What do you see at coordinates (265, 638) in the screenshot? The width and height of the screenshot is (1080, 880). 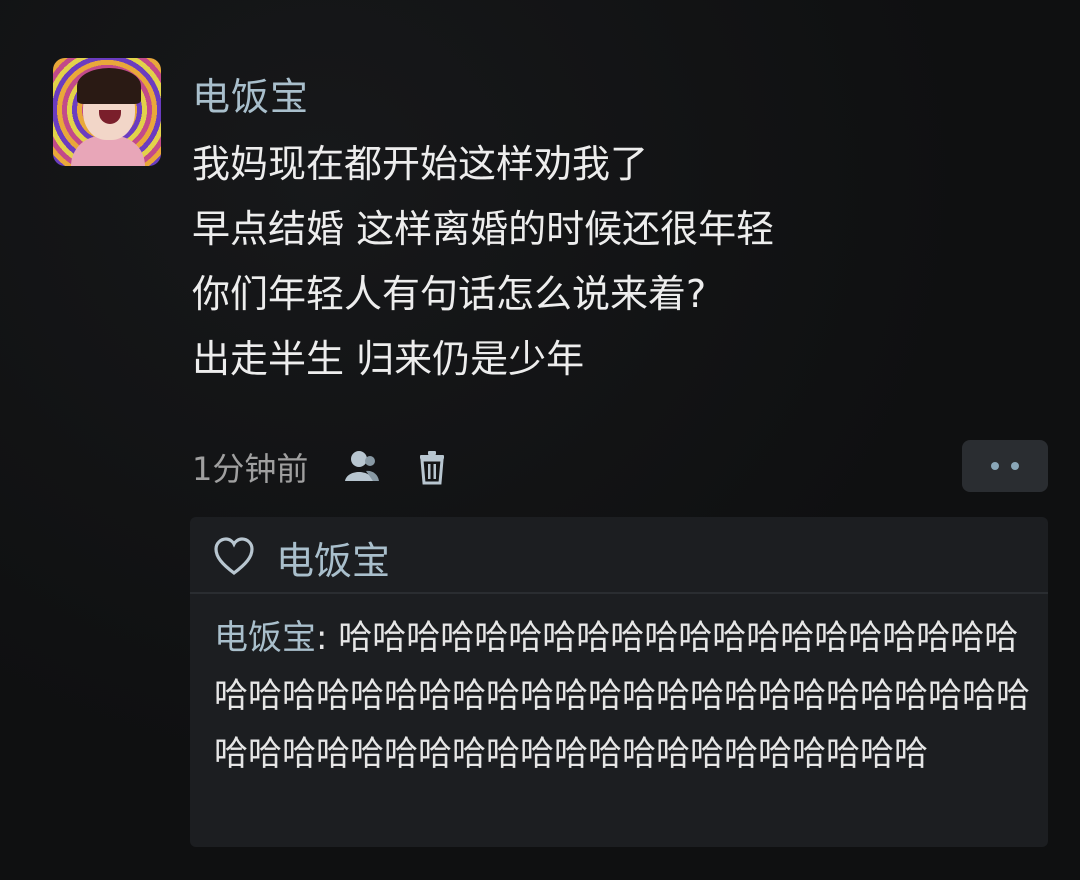 I see `reply-author: 电饭宝` at bounding box center [265, 638].